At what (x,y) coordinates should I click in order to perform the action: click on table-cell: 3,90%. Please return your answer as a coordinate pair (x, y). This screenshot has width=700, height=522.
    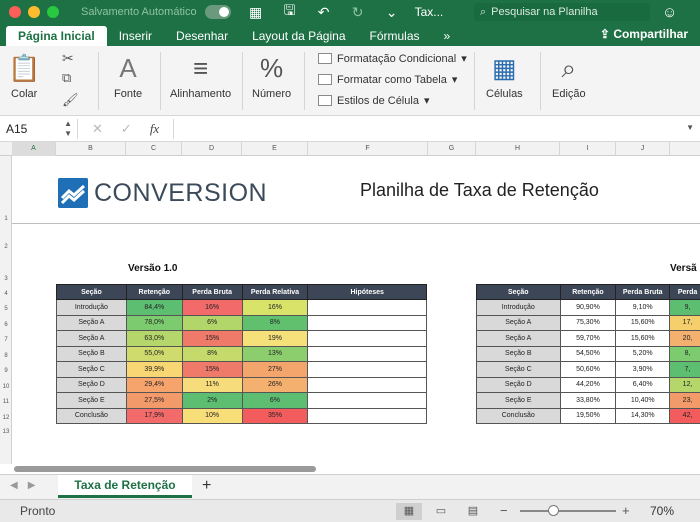
    Looking at the image, I should click on (643, 369).